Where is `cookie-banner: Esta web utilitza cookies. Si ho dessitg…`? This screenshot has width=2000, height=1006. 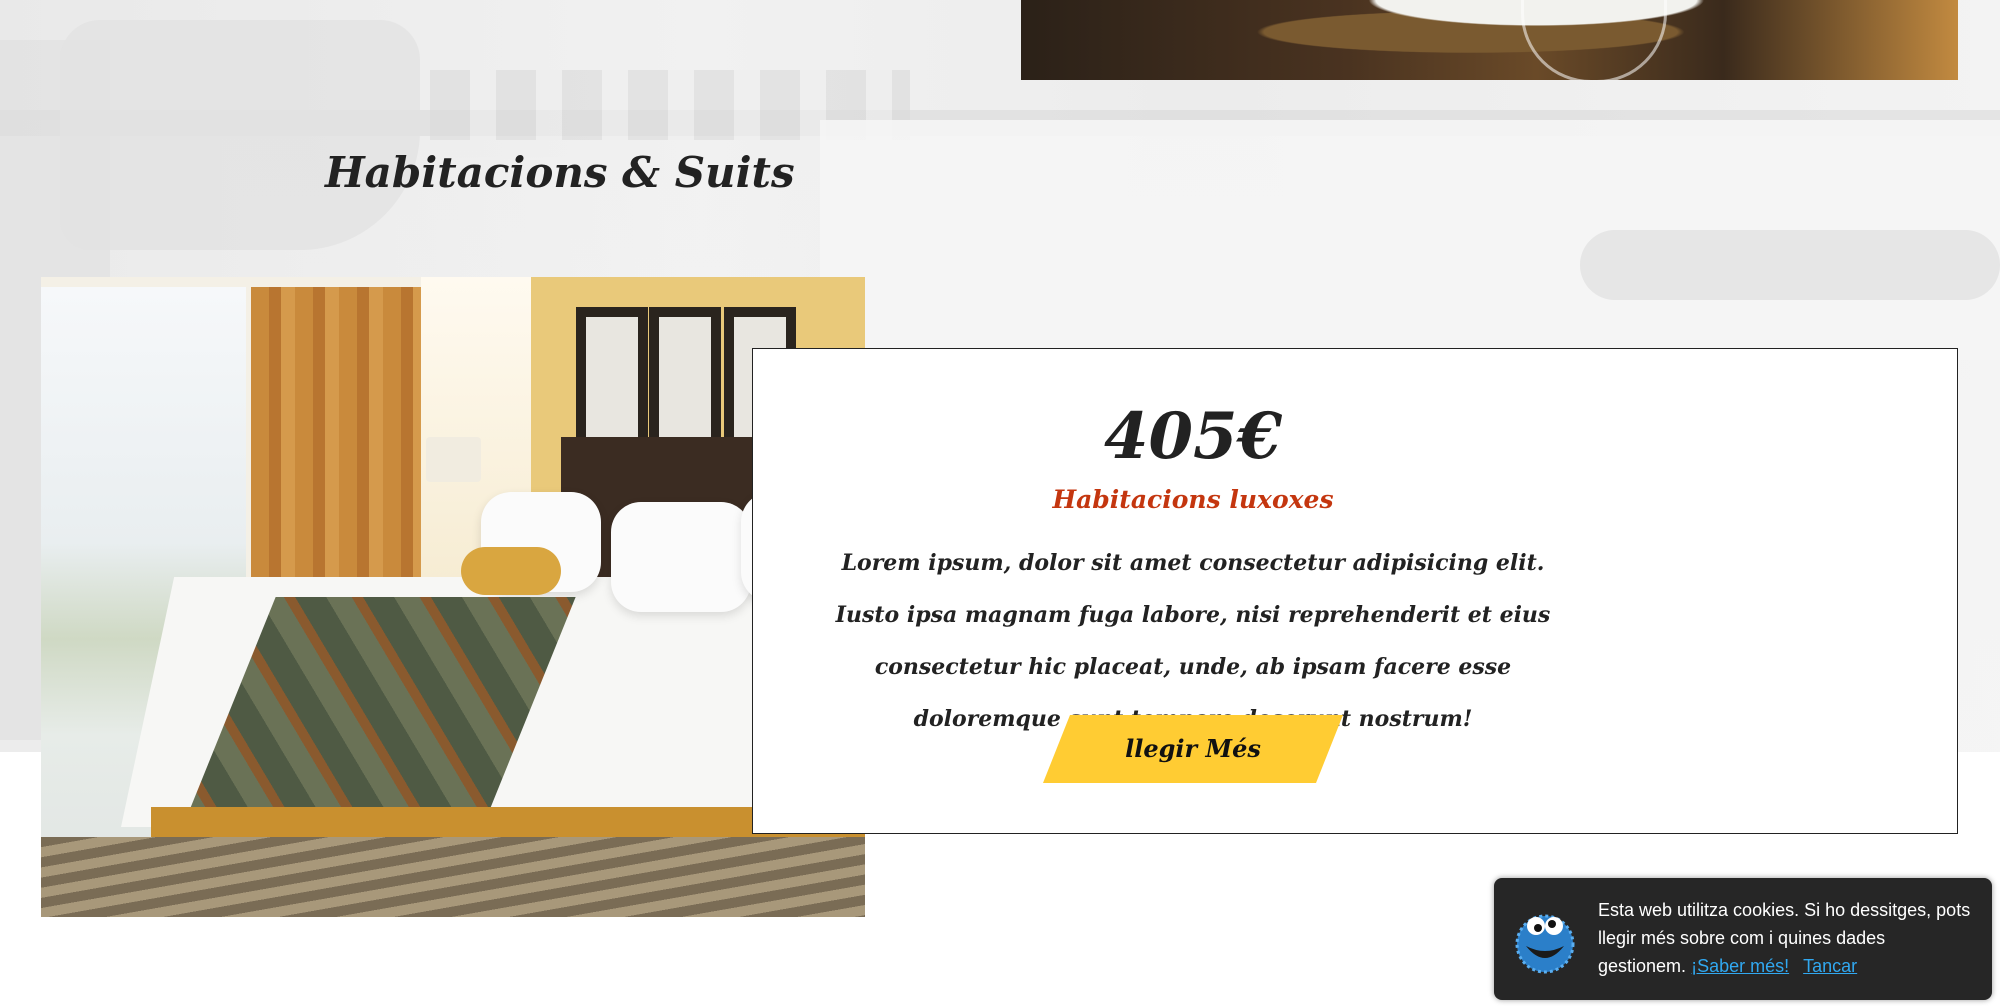
cookie-banner: Esta web utilitza cookies. Si ho dessitg… is located at coordinates (1743, 939).